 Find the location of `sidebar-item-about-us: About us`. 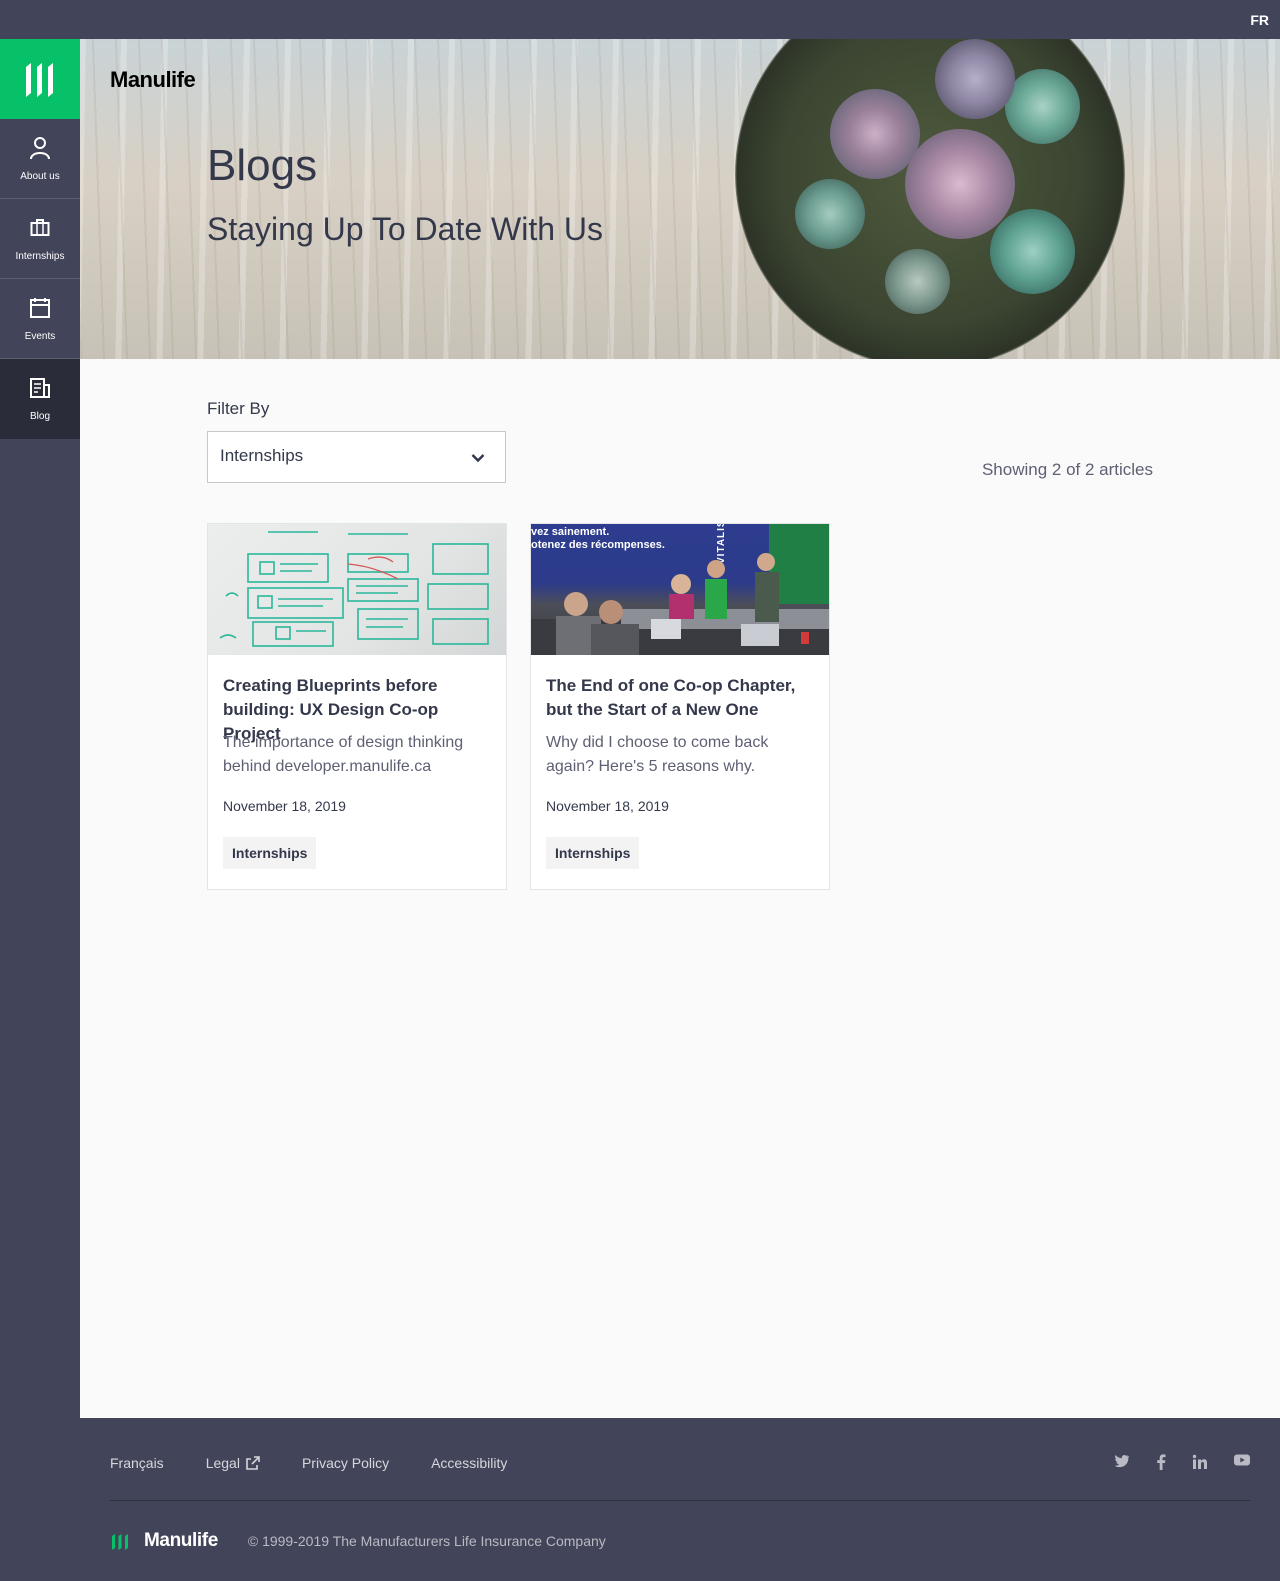

sidebar-item-about-us: About us is located at coordinates (40, 159).